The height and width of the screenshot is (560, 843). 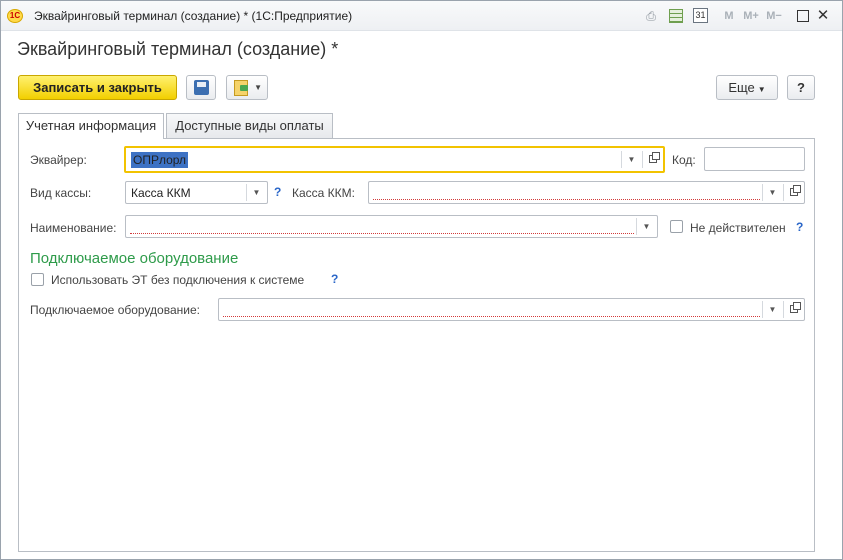 I want to click on page-title: Эквайринговый терминал (создание) *, so click(x=178, y=49).